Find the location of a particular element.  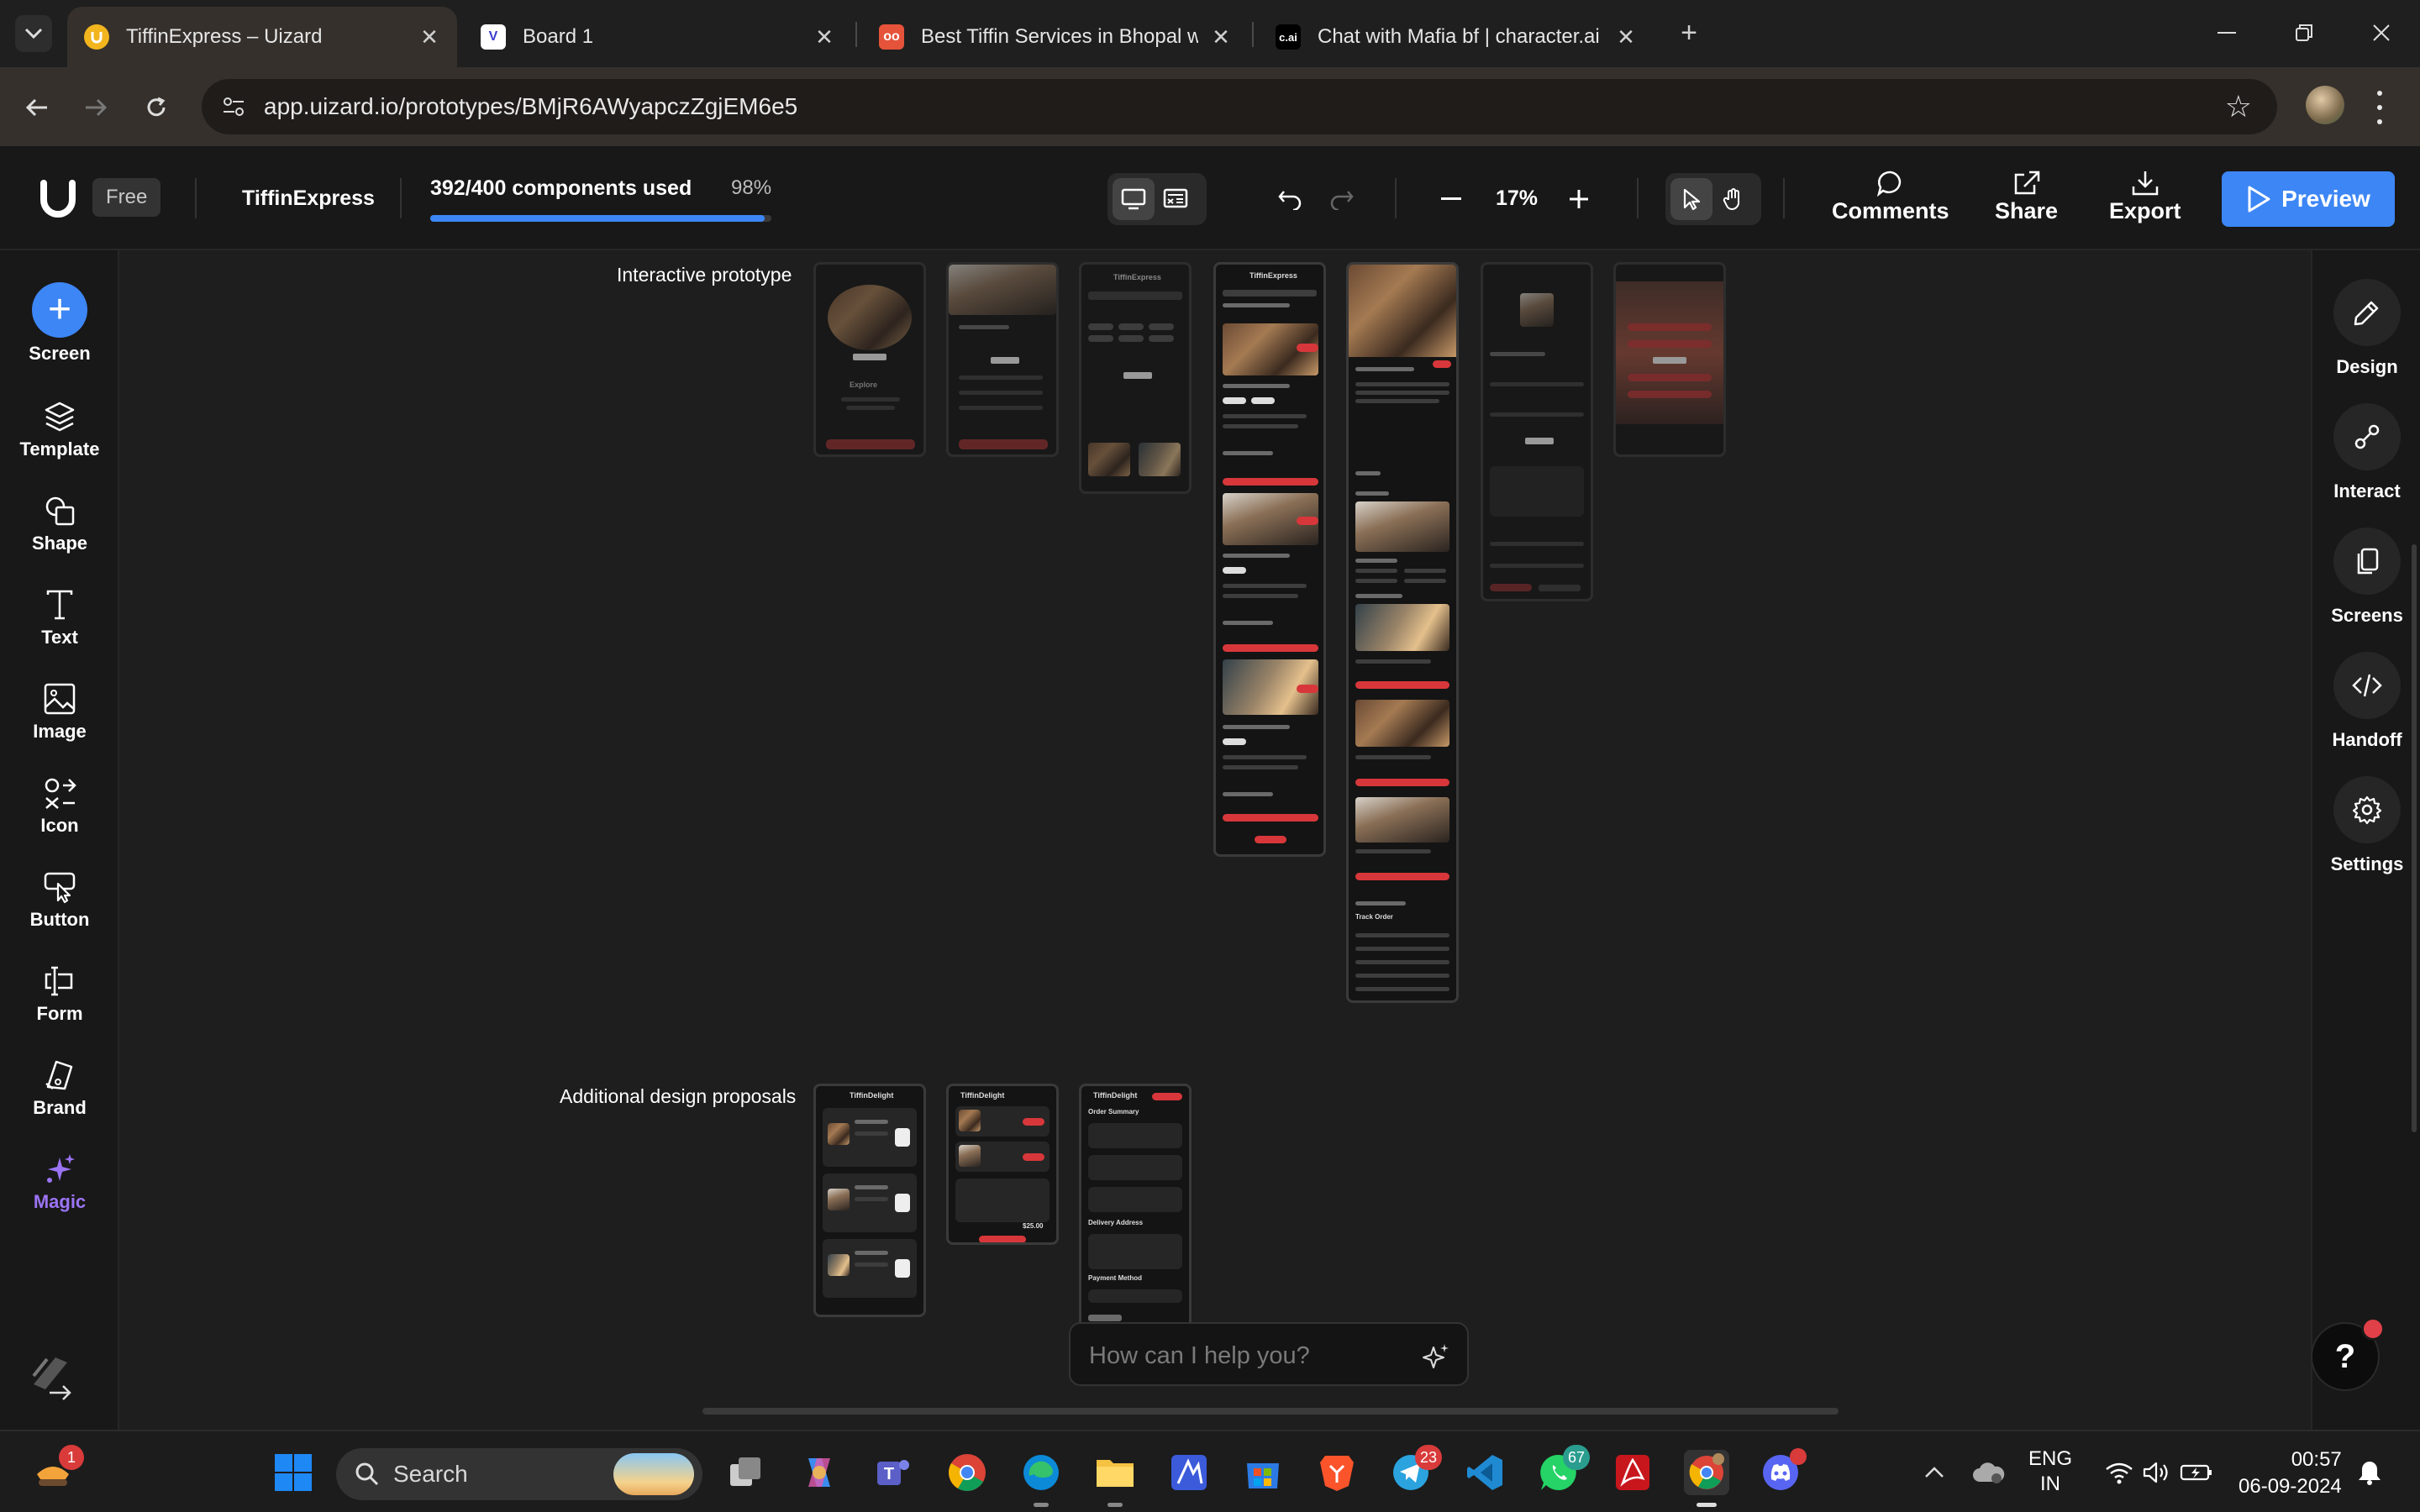

taskbar-search: Search is located at coordinates (519, 1474).